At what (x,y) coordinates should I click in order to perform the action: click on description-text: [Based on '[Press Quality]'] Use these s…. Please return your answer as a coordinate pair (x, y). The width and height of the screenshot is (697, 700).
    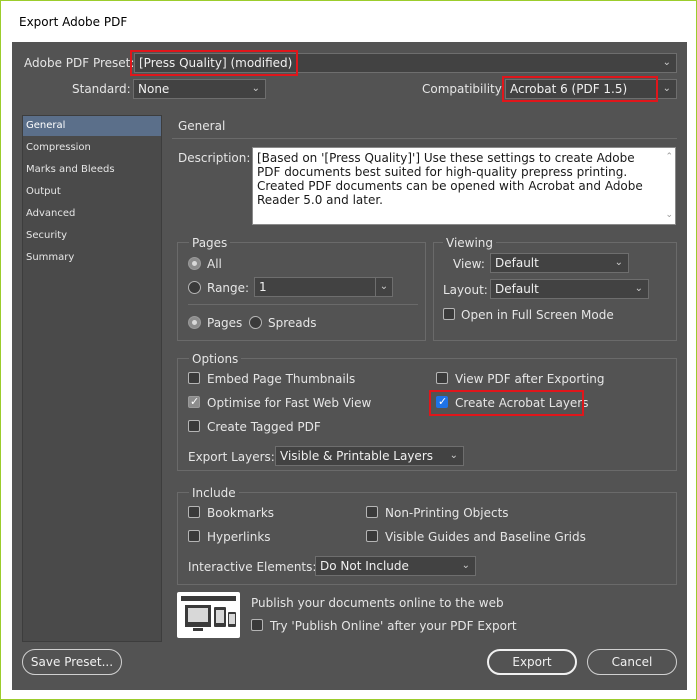
    Looking at the image, I should click on (450, 179).